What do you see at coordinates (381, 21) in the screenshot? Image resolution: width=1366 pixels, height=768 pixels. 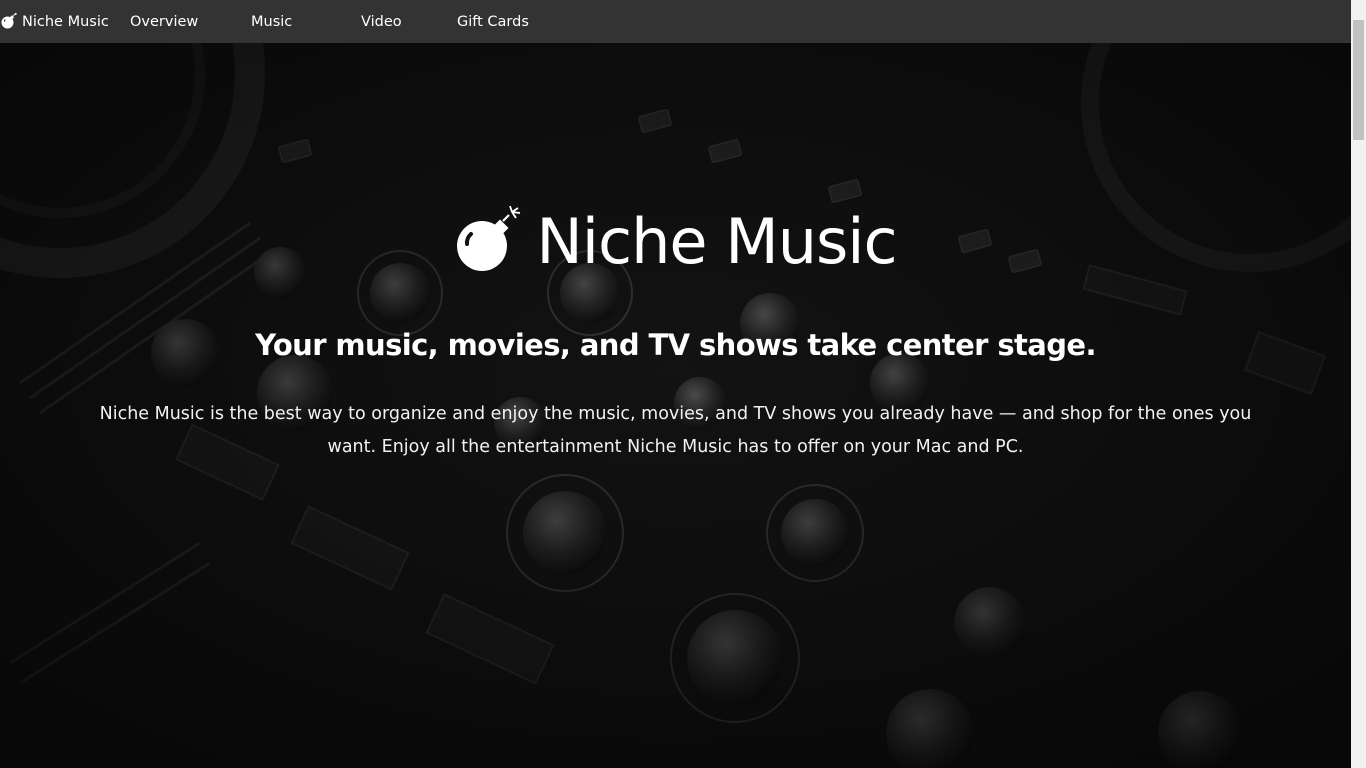 I see `nav-video: Video` at bounding box center [381, 21].